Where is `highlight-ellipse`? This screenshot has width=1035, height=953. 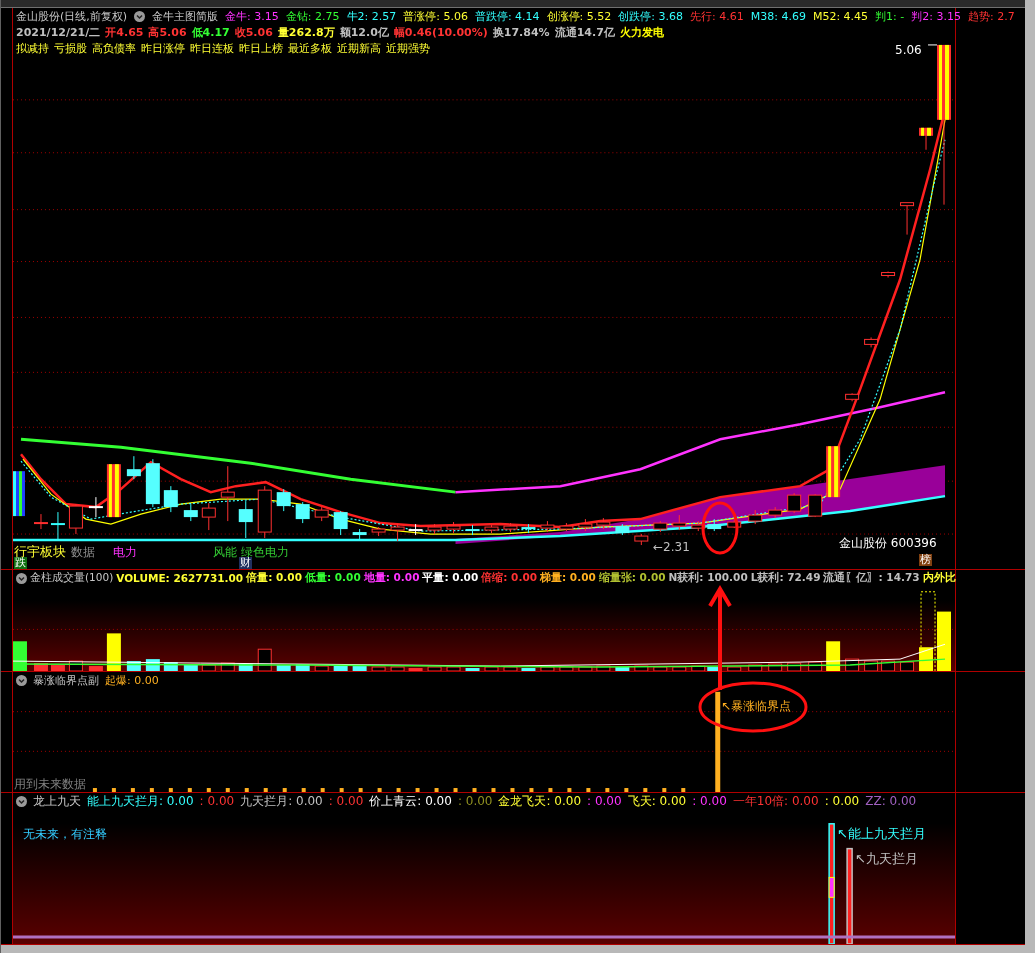 highlight-ellipse is located at coordinates (720, 528).